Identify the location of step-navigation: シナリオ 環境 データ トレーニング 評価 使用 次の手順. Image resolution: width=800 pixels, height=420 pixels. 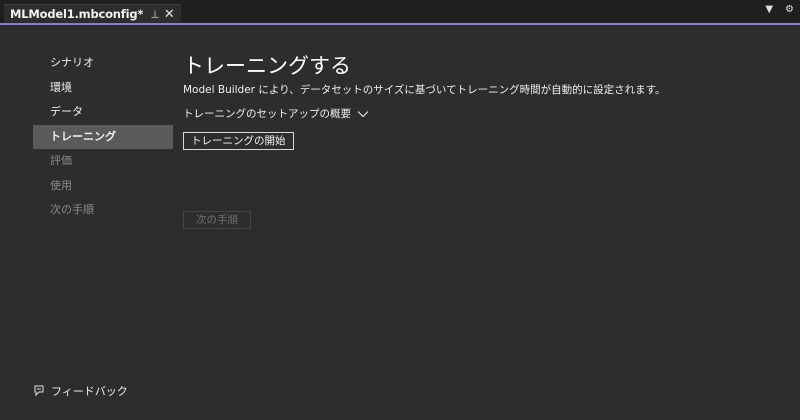
(103, 137).